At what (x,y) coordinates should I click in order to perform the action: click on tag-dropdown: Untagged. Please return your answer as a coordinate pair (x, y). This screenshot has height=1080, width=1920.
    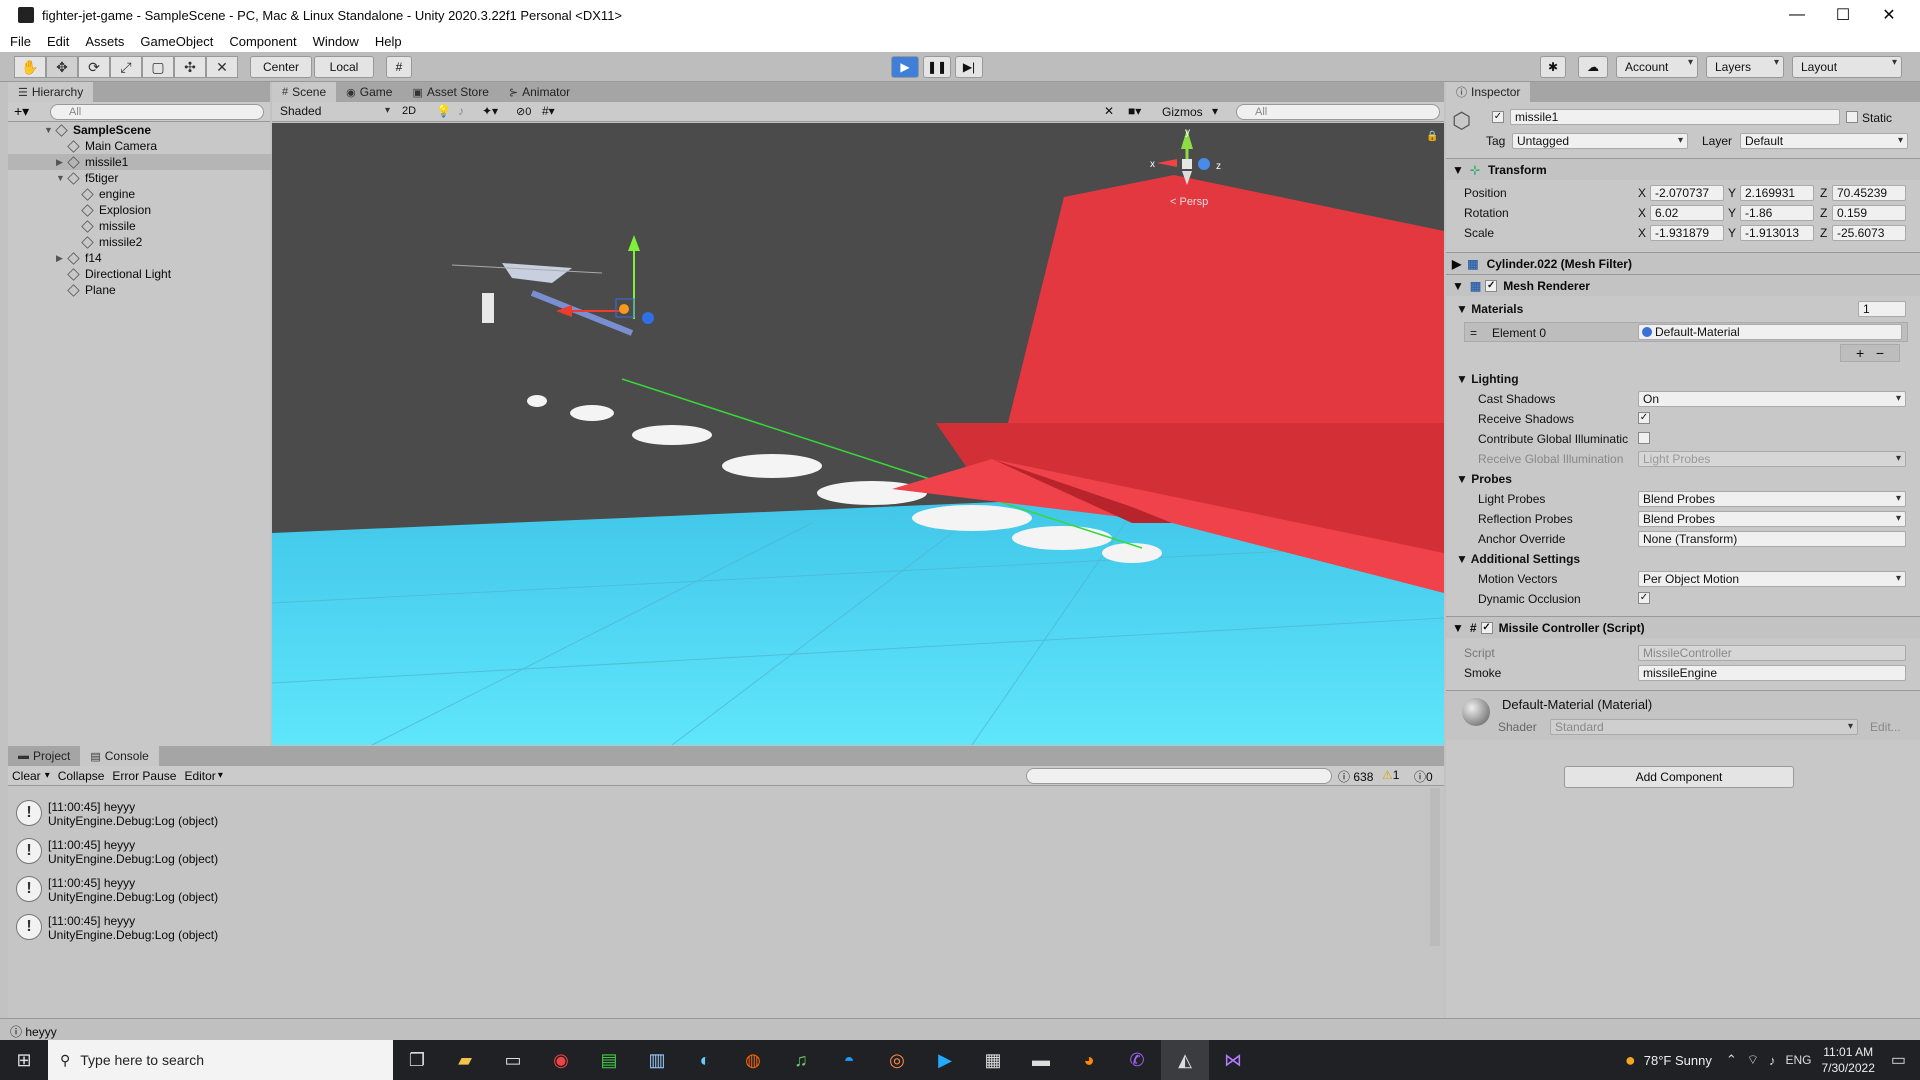
    Looking at the image, I should click on (1600, 141).